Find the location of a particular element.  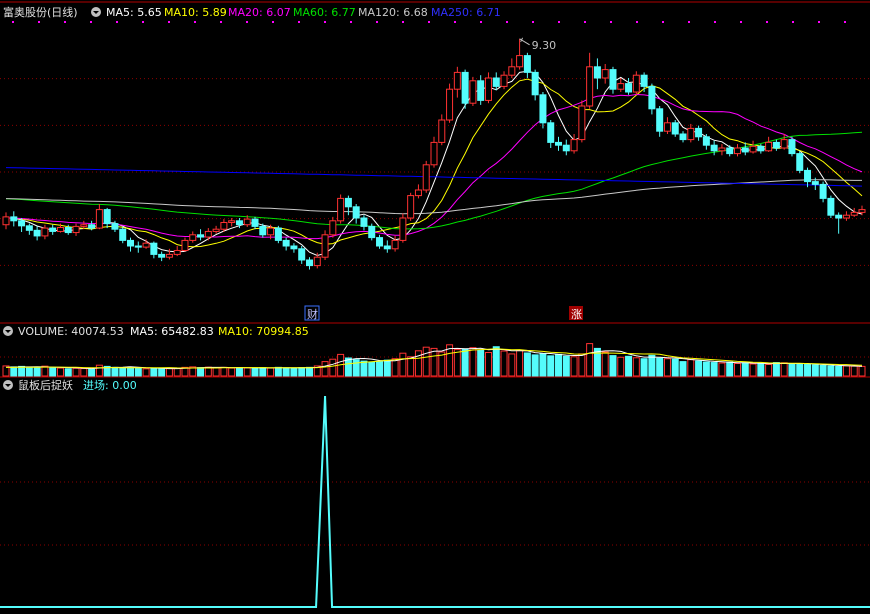

volume-ma10-label: MA10: 70994.85 is located at coordinates (263, 331).